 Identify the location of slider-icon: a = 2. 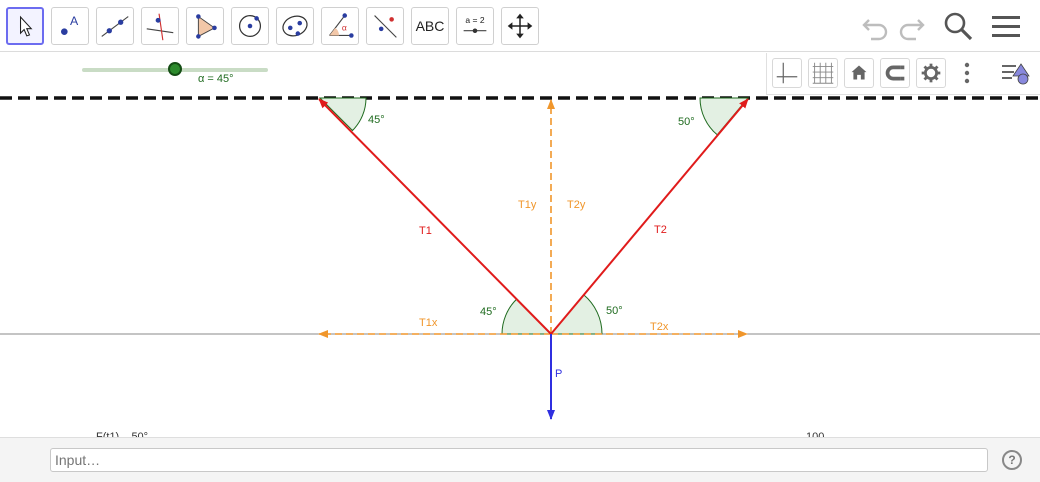
(475, 24).